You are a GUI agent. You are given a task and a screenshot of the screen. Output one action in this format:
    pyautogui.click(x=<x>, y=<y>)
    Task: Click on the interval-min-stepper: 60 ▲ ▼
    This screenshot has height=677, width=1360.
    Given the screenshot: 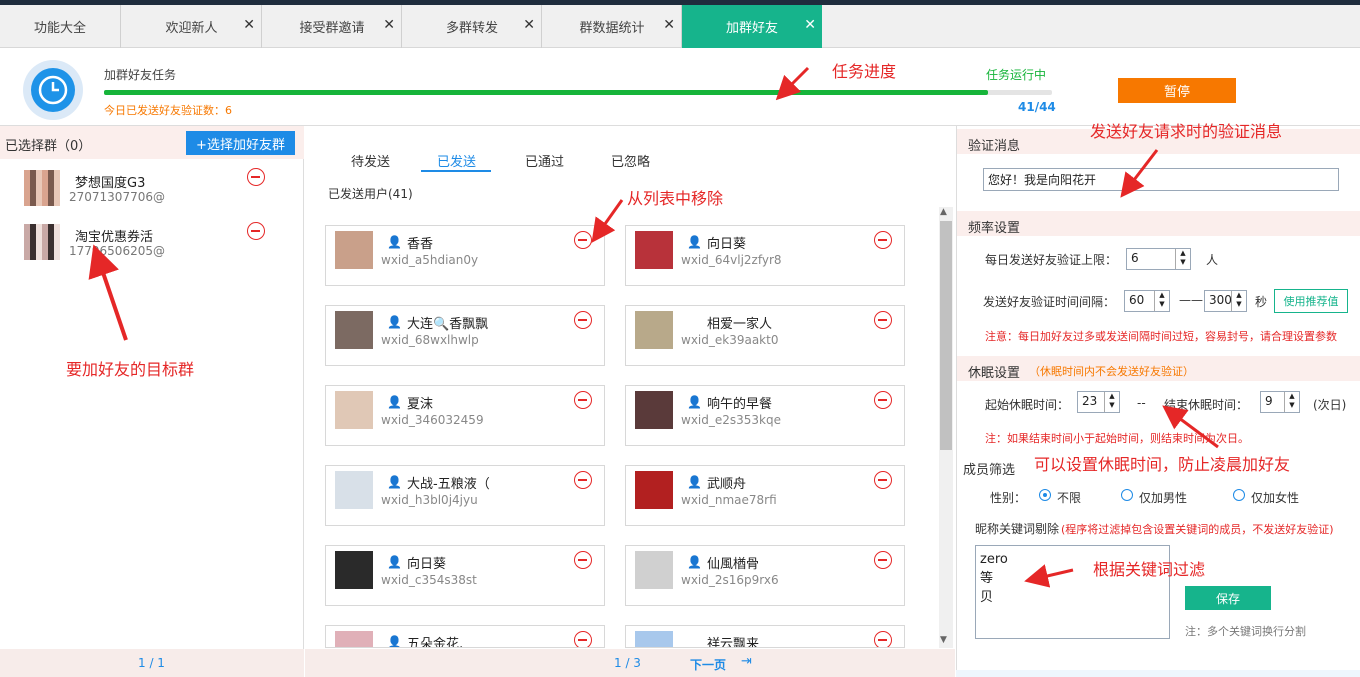 What is the action you would take?
    pyautogui.click(x=1147, y=301)
    